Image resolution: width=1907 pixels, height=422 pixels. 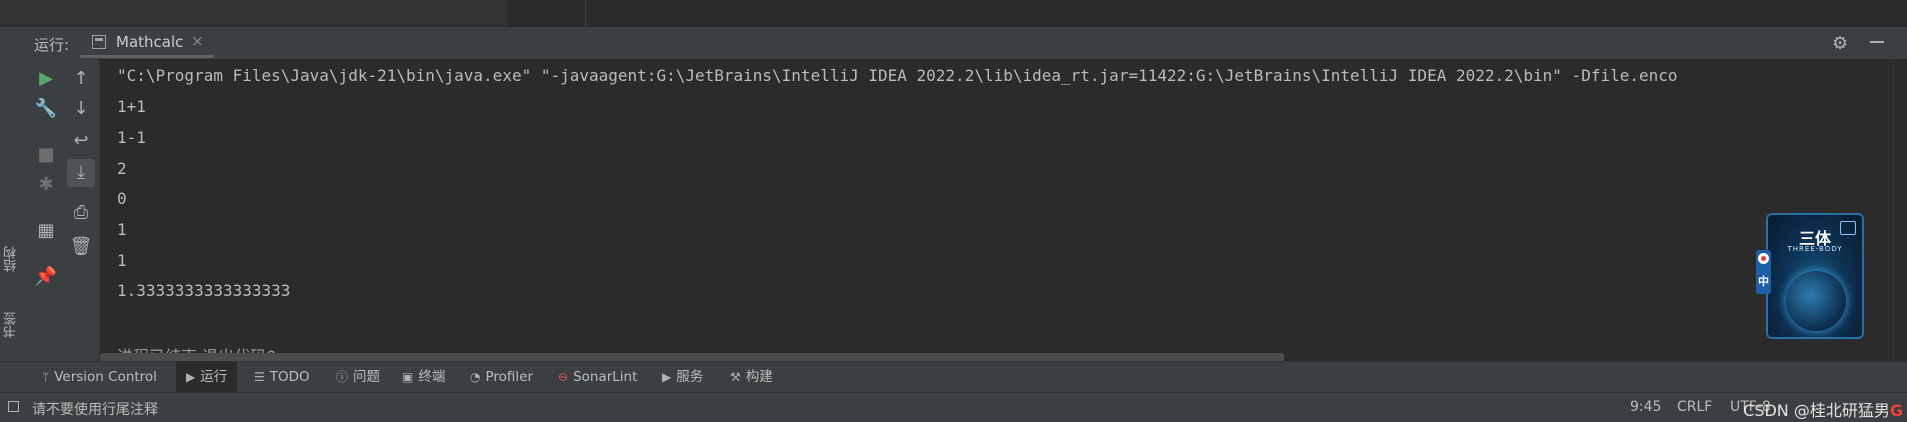 I want to click on tool-window-label: 运行, so click(x=214, y=377).